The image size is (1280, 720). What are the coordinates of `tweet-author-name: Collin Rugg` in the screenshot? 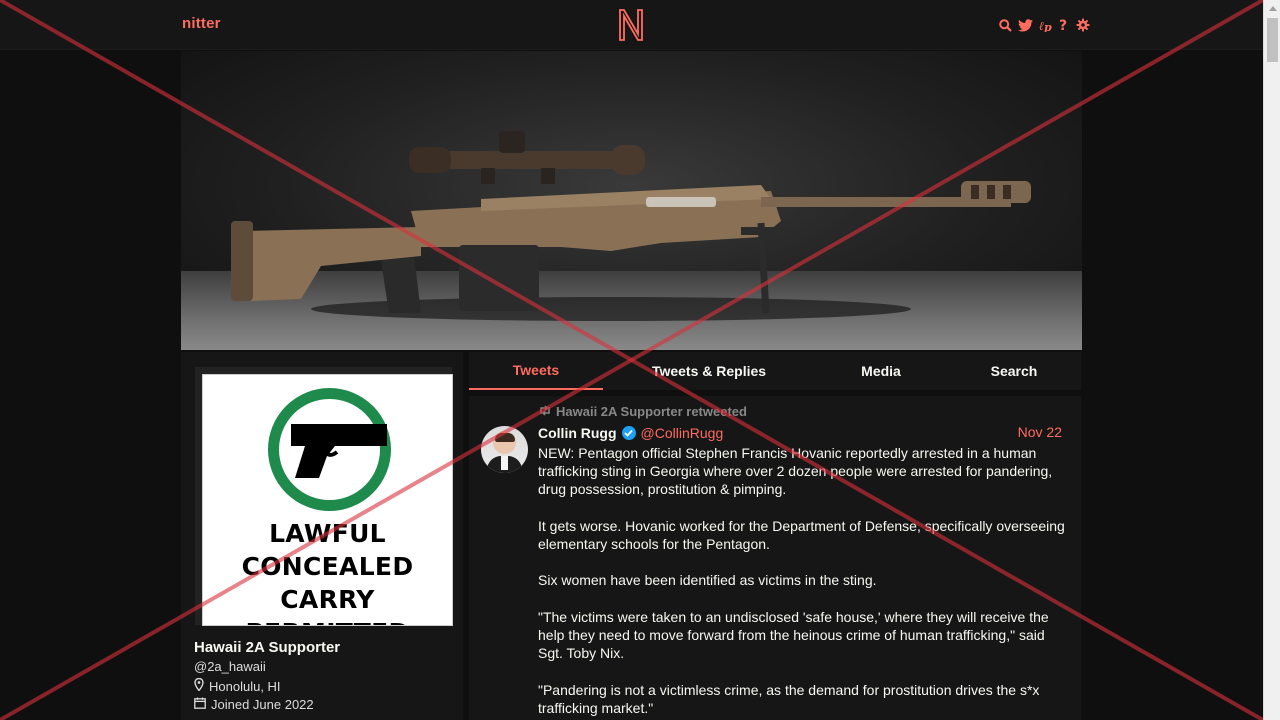 It's located at (577, 433).